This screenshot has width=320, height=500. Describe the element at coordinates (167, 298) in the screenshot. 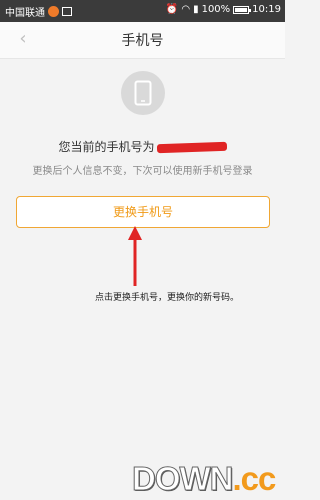

I see `annotation-text: 点击更换手机号，更换你的新号码。` at that location.